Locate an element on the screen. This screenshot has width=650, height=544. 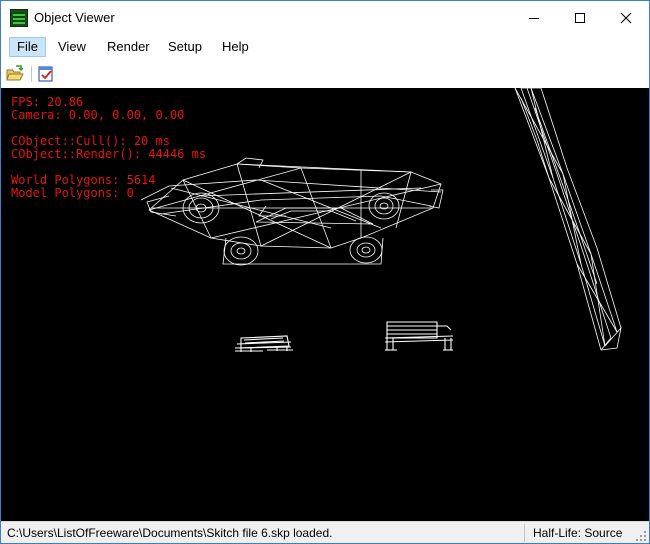
menu-render: Render is located at coordinates (128, 47).